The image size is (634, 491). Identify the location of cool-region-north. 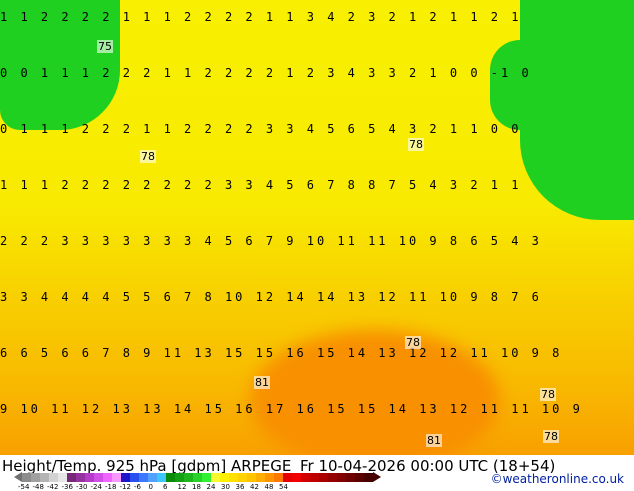
(520, 85).